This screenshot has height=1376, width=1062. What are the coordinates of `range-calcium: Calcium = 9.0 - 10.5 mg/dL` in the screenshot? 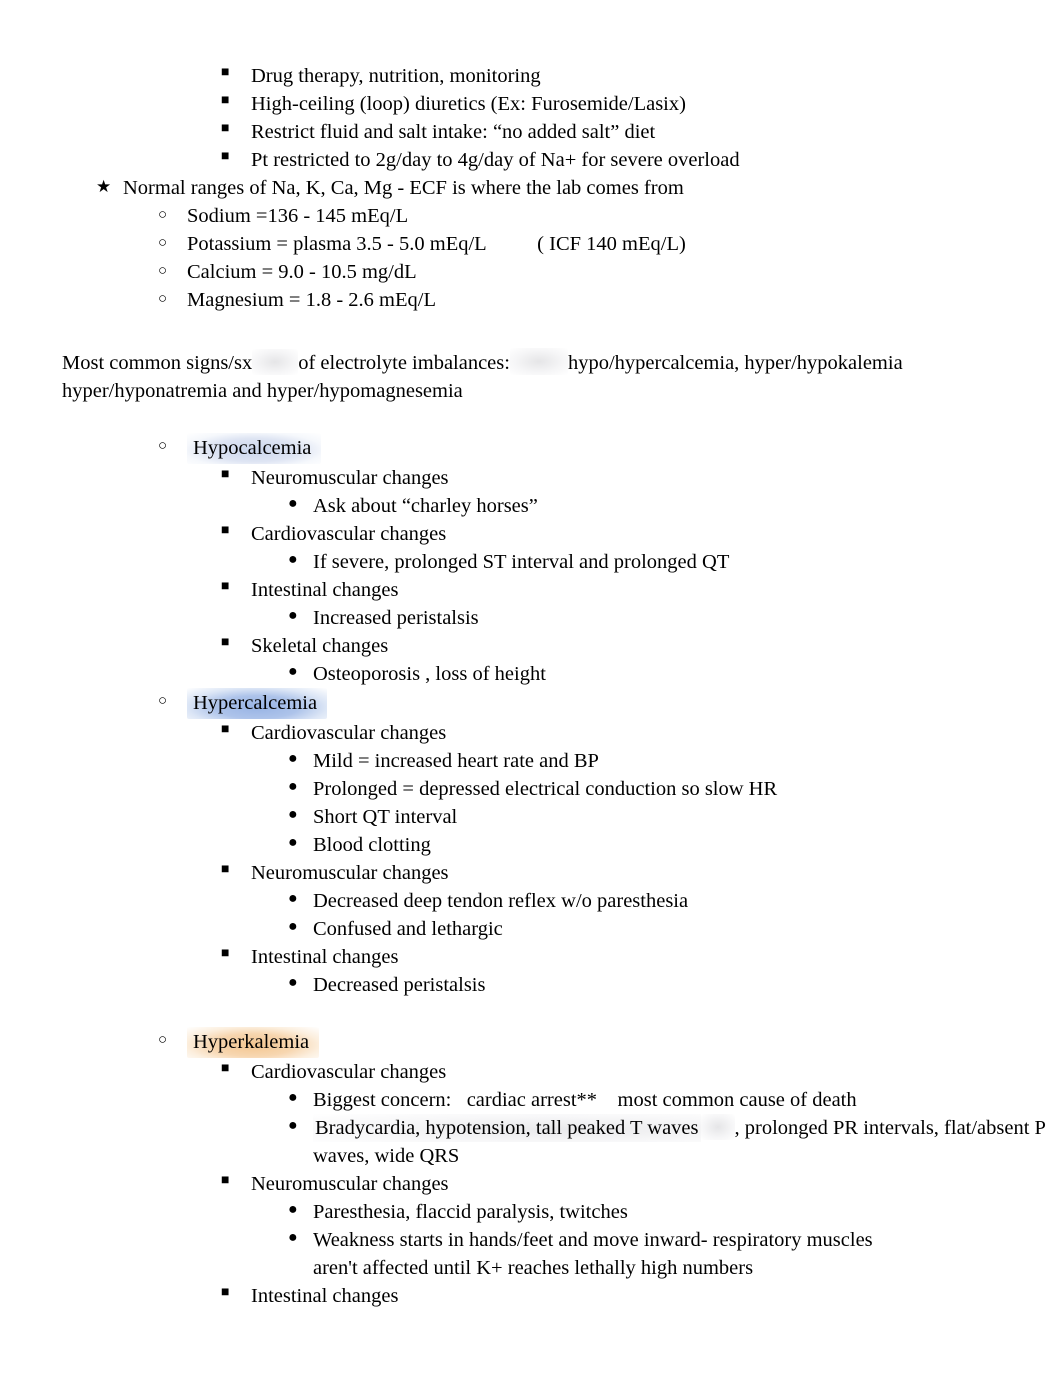 It's located at (302, 272).